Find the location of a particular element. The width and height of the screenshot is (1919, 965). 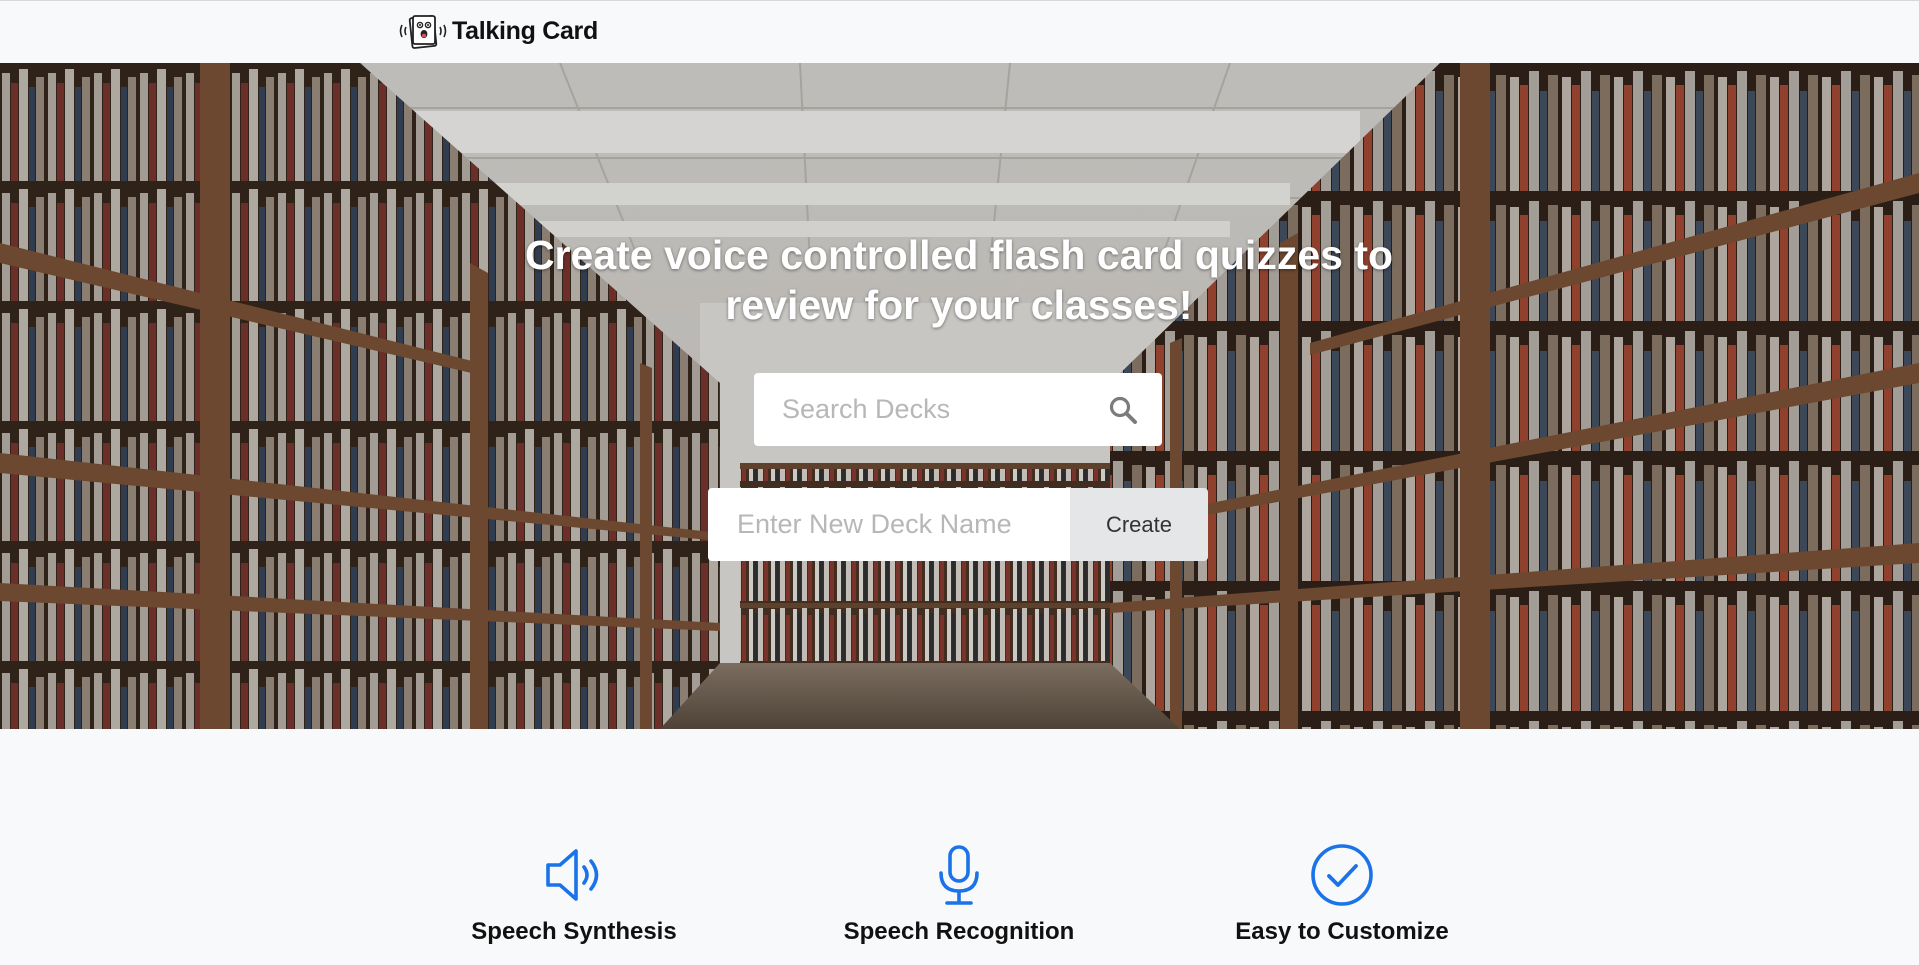

search-box is located at coordinates (958, 409).